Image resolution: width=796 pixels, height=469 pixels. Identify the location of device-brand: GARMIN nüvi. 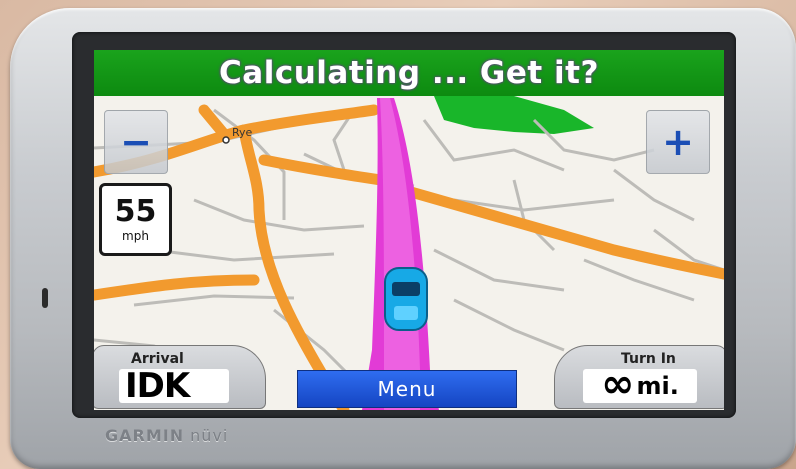
(166, 435).